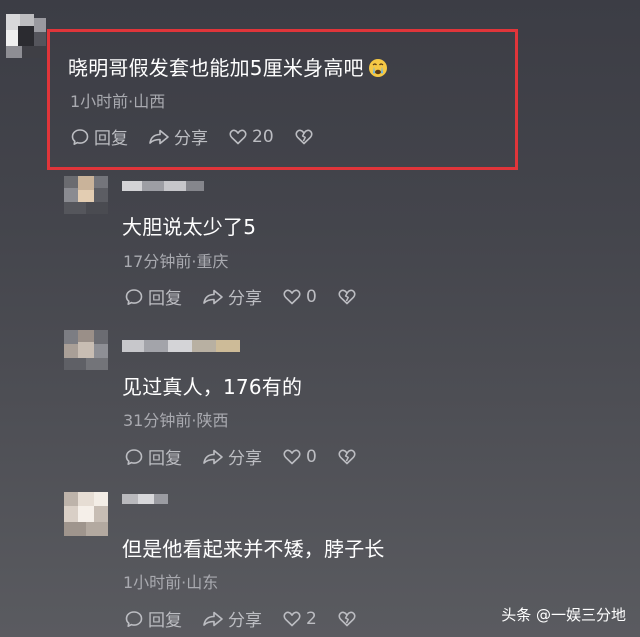 The image size is (640, 637). Describe the element at coordinates (176, 420) in the screenshot. I see `comment-meta-reply-2: 31分钟前·陕西` at that location.